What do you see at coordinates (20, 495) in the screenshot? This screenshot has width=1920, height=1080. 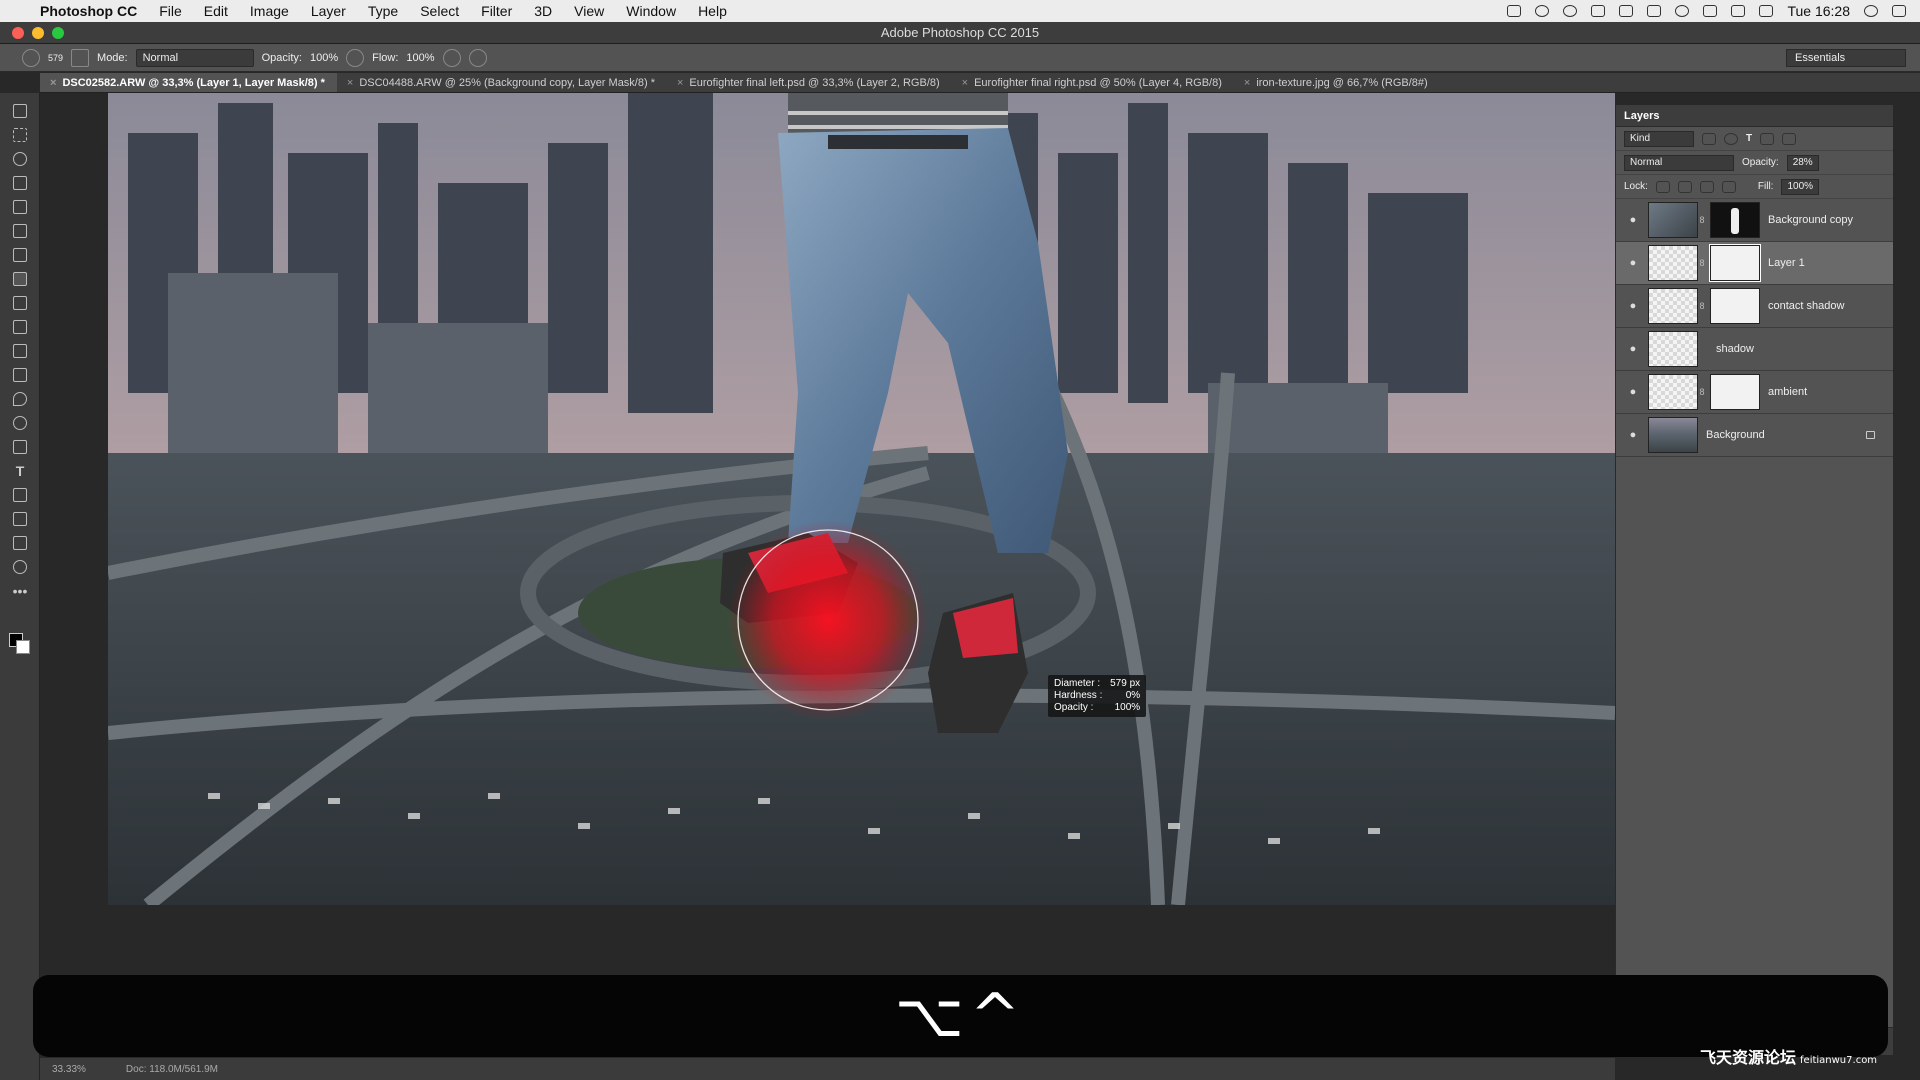 I see `path-select-tool` at bounding box center [20, 495].